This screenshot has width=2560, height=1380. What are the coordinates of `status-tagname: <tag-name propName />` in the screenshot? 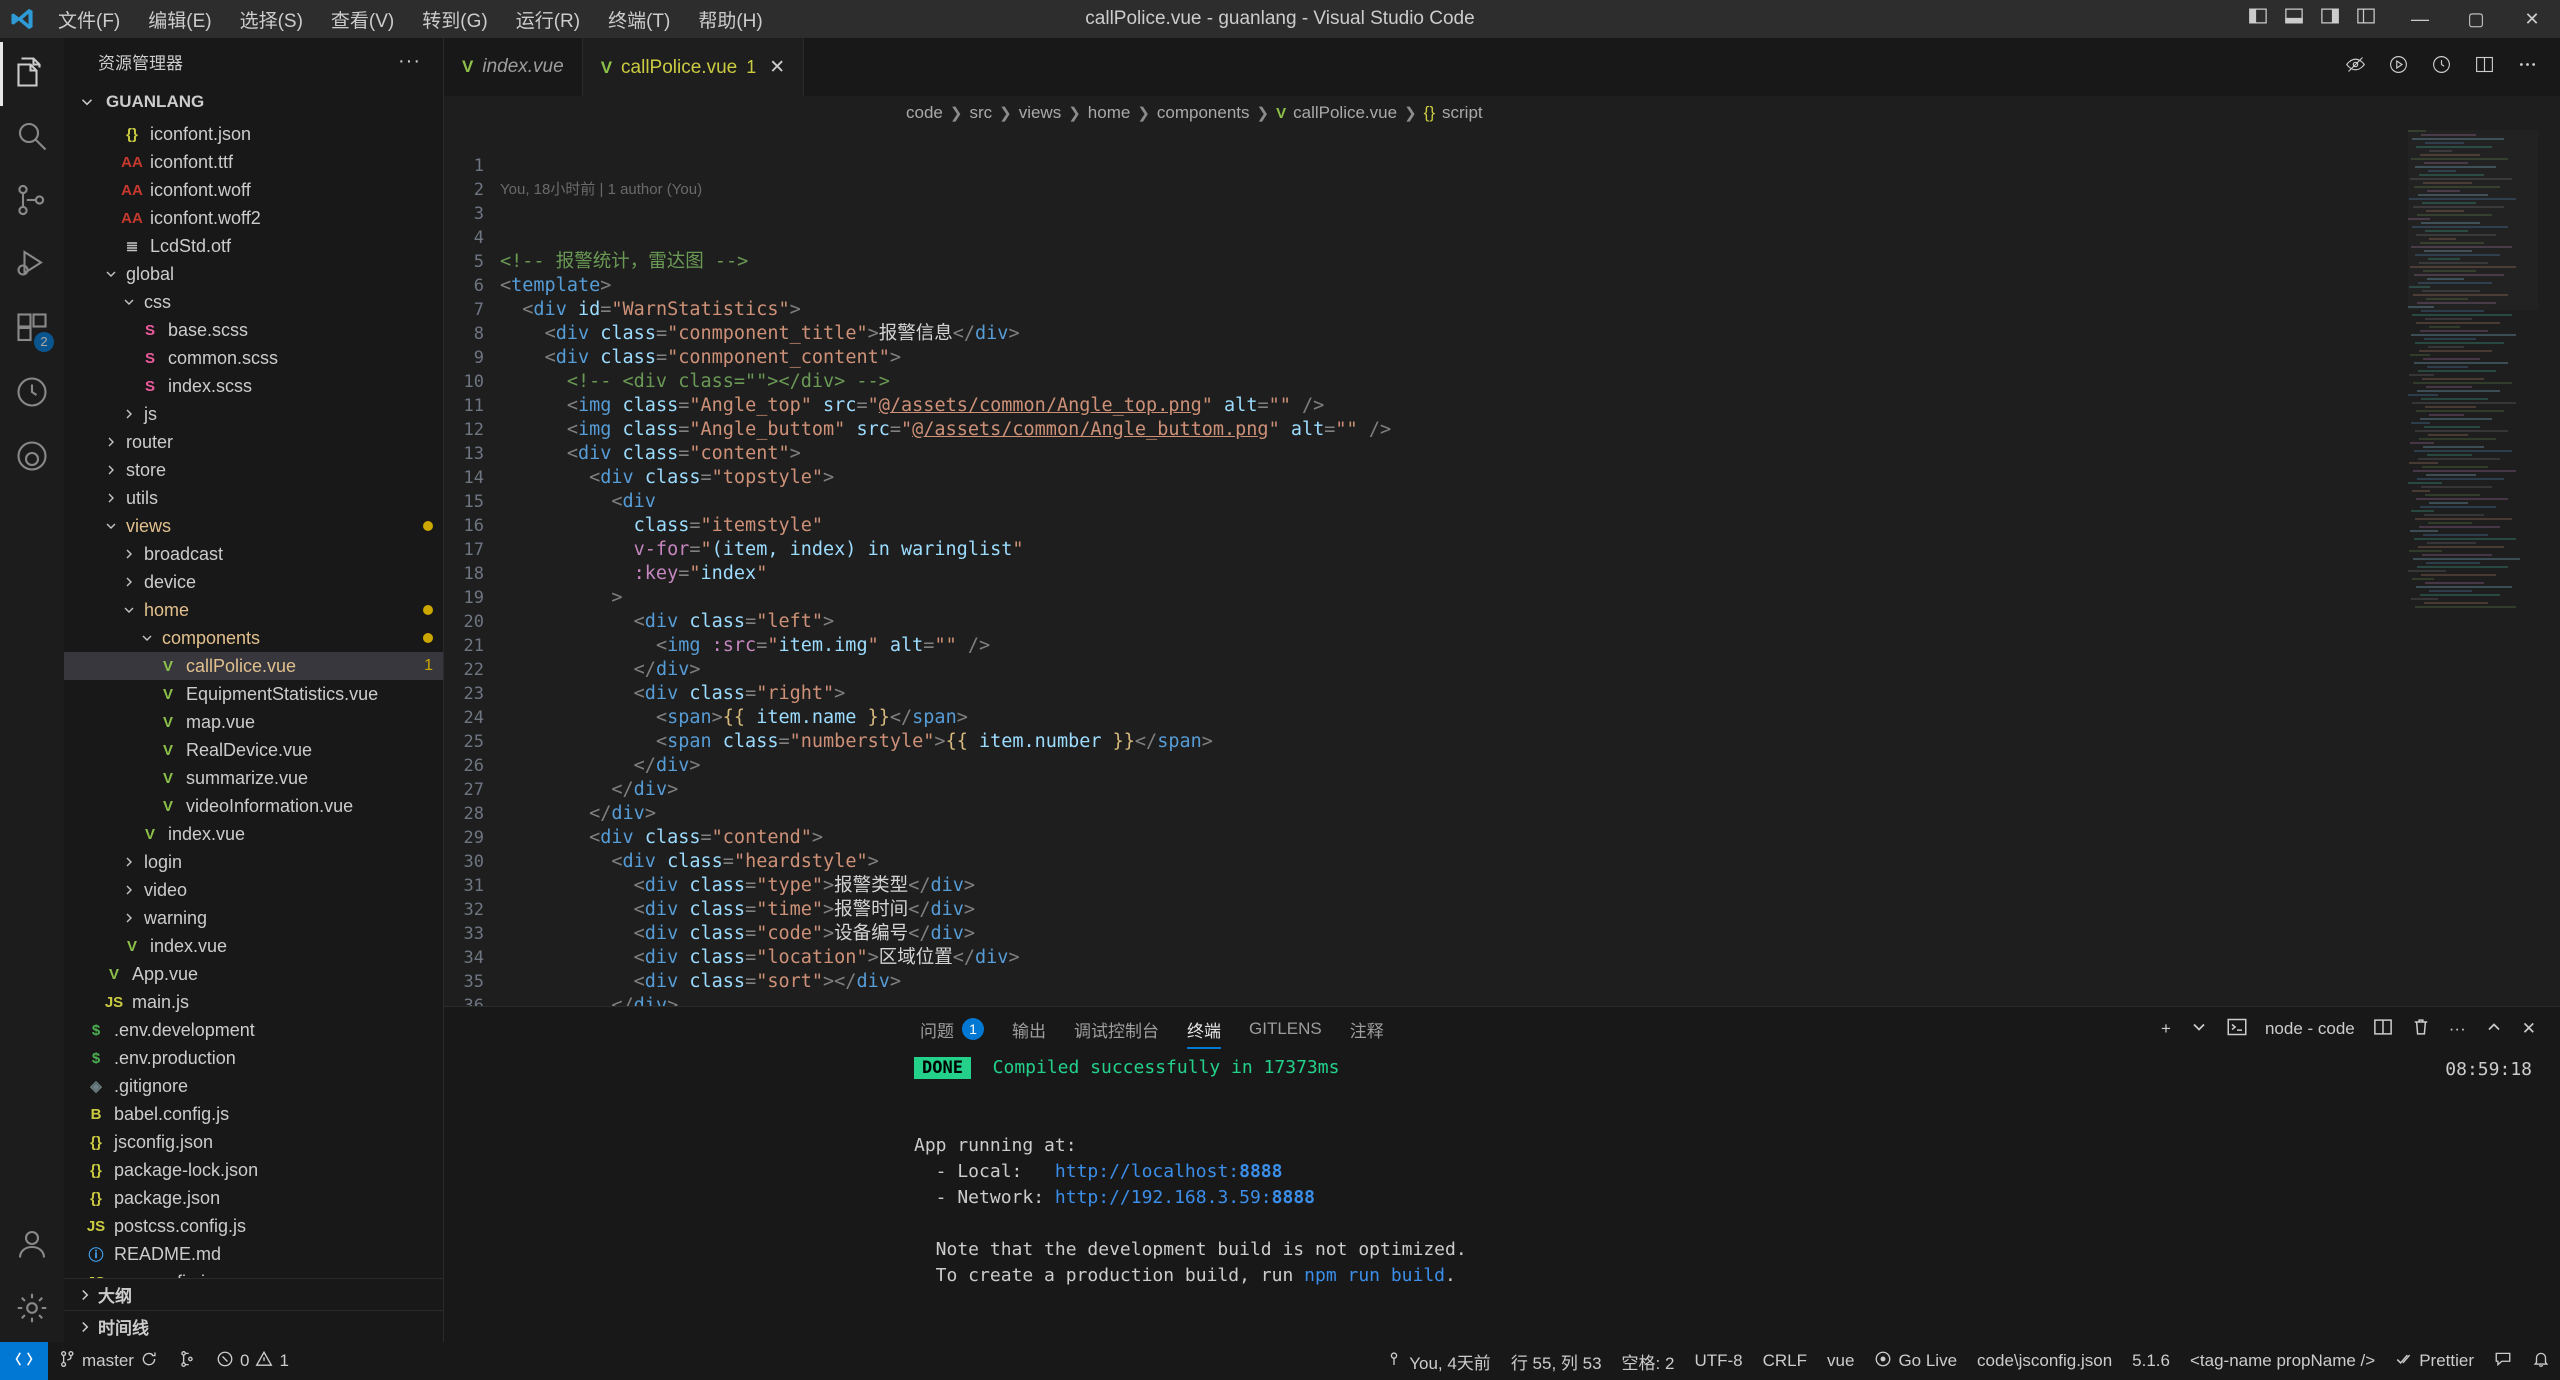 It's located at (2282, 1361).